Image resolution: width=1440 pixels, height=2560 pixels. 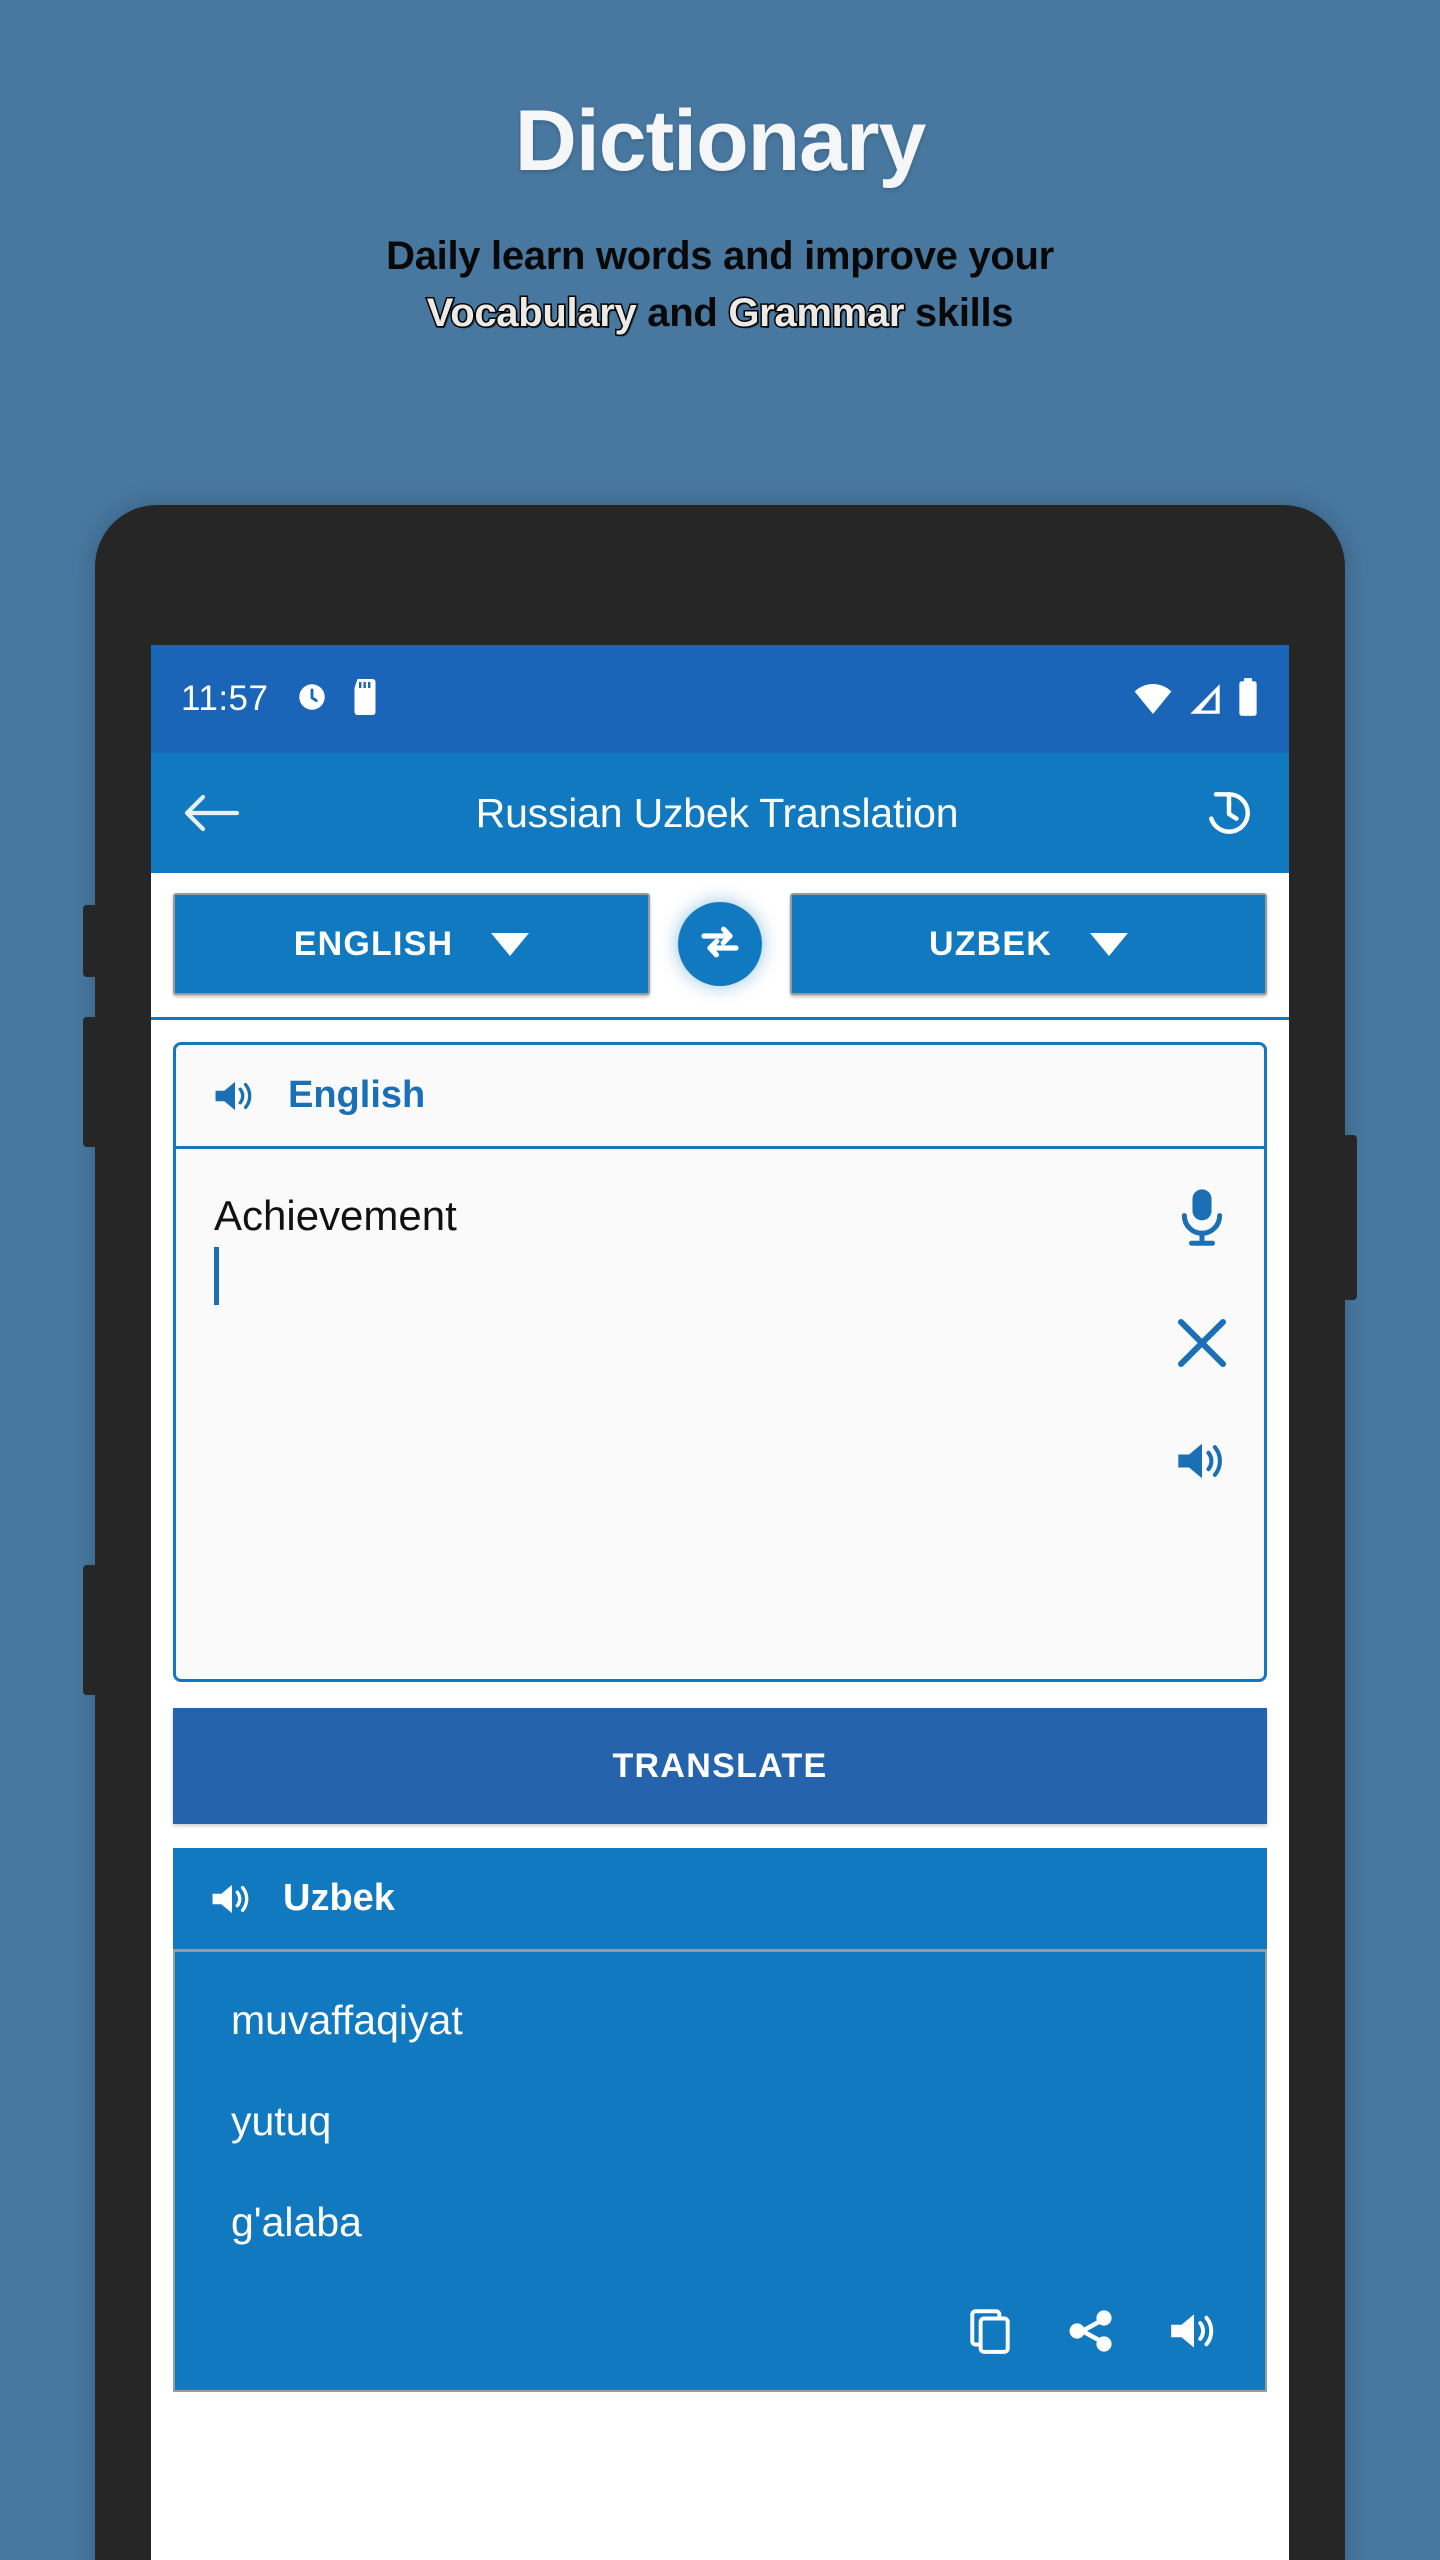 What do you see at coordinates (339, 1898) in the screenshot?
I see `result-language-name: Uzbek` at bounding box center [339, 1898].